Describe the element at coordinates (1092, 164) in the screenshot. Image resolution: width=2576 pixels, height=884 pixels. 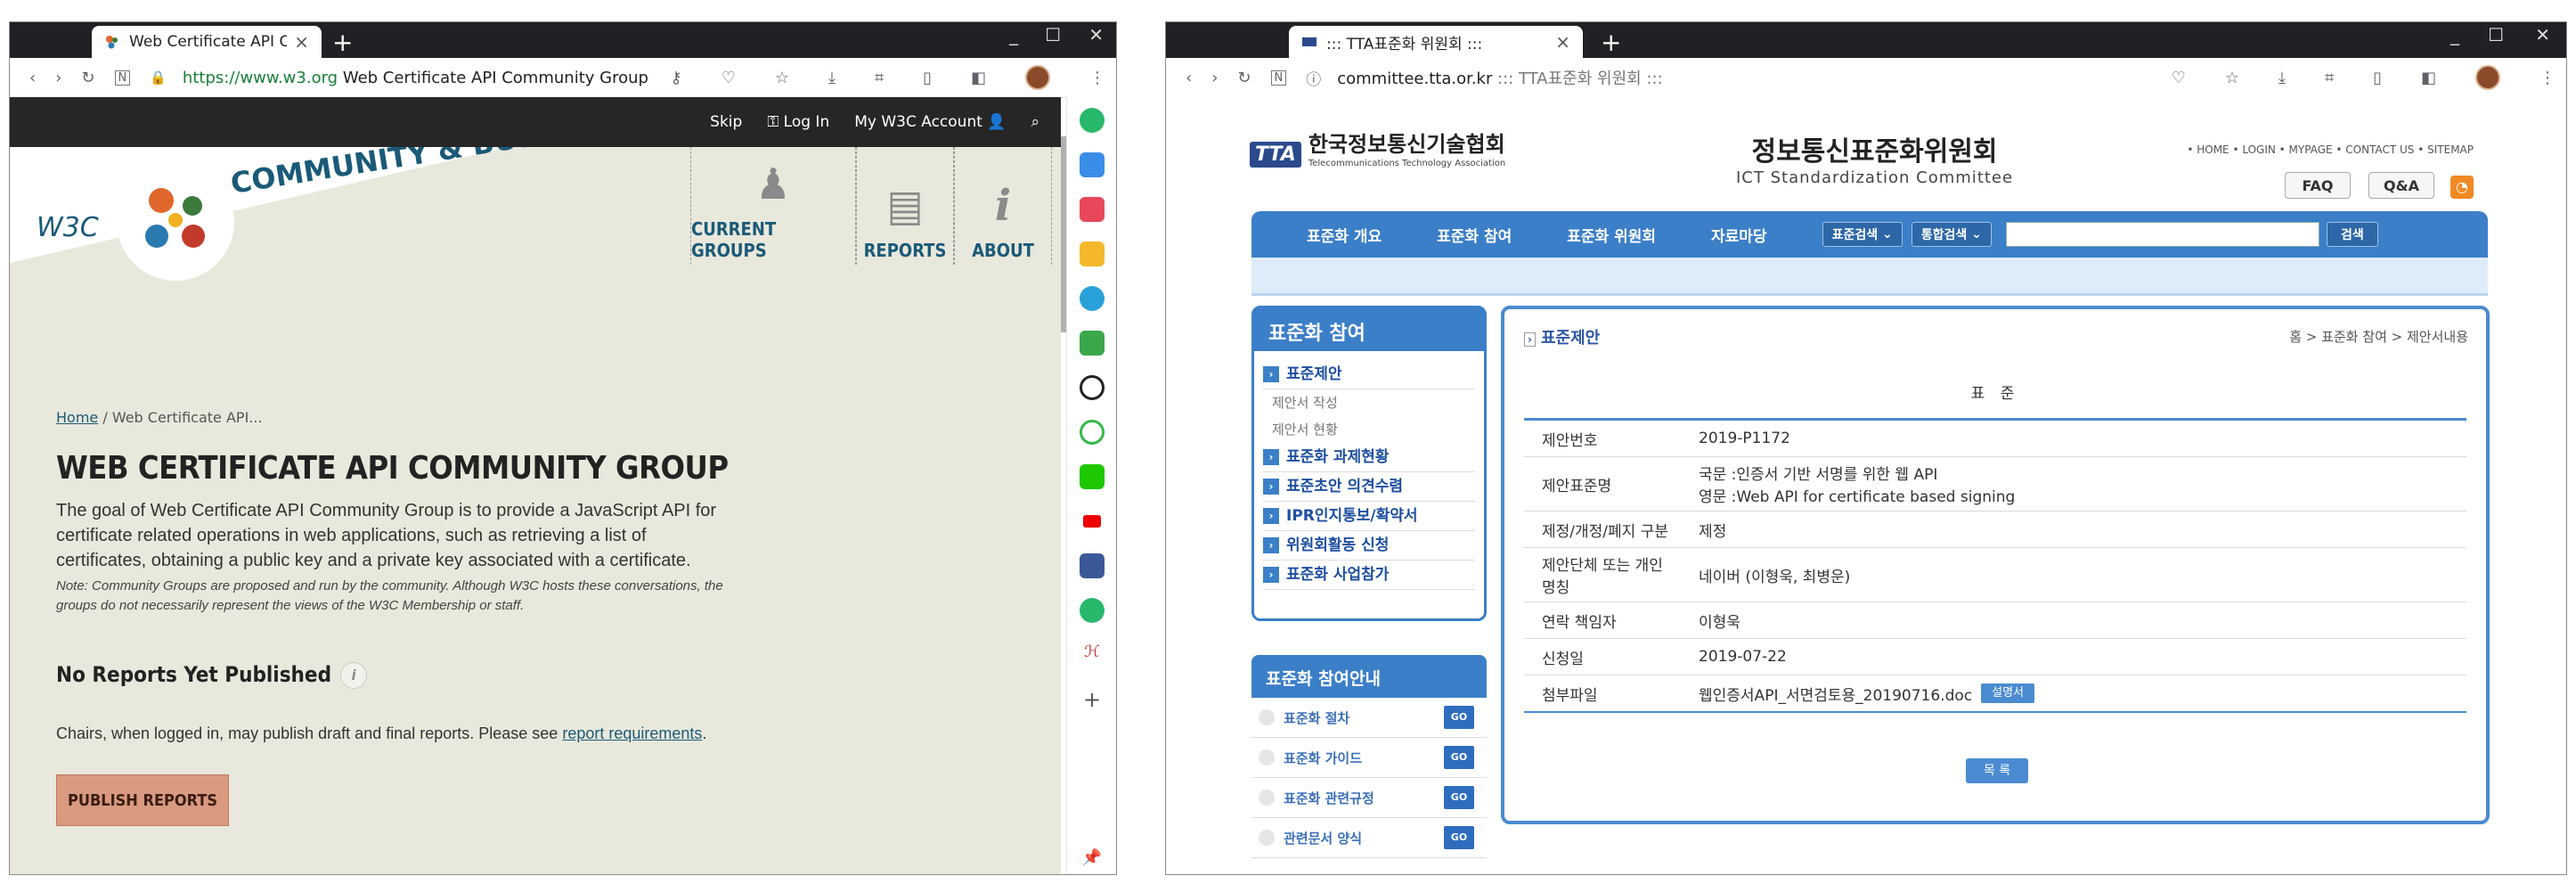
I see `sidebar-blue-icon` at that location.